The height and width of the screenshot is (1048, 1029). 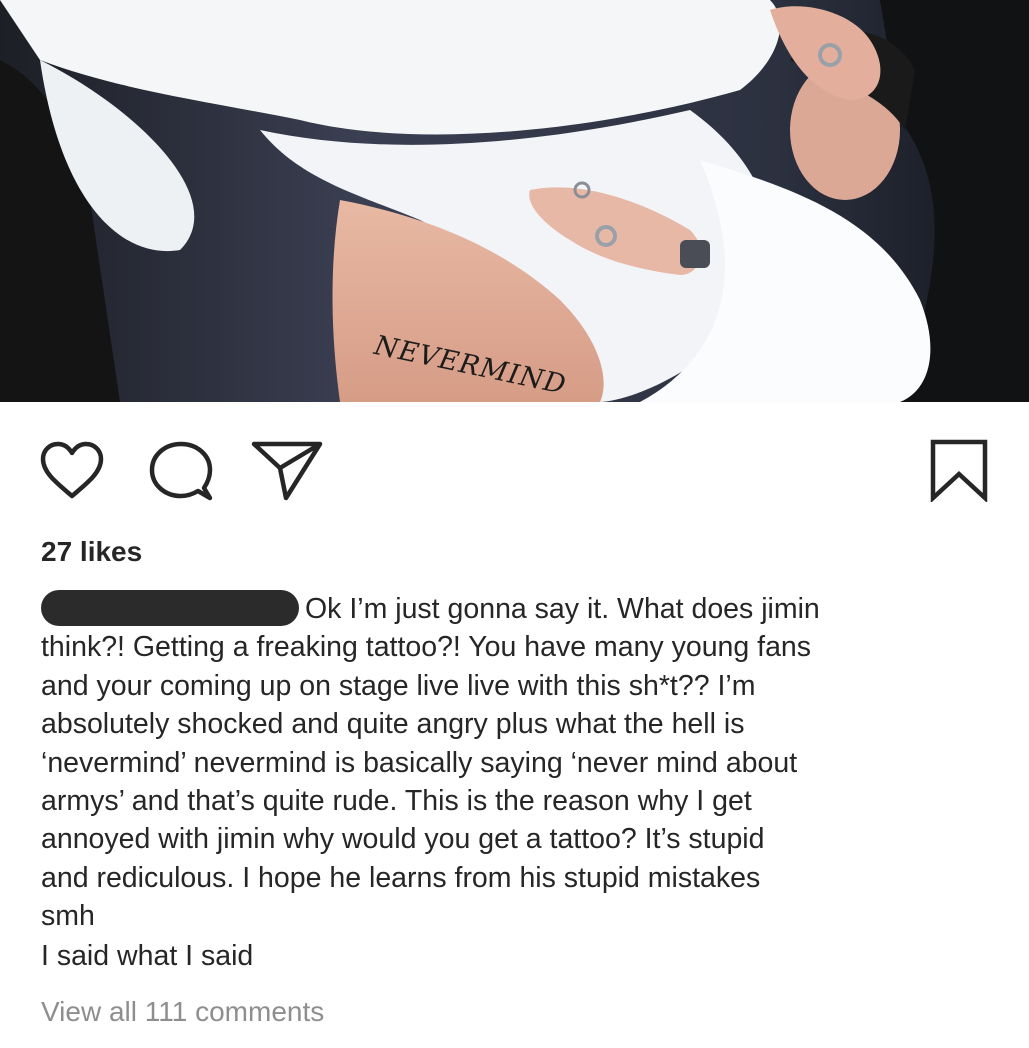 What do you see at coordinates (182, 1012) in the screenshot?
I see `view-comments-link: View all 111 comments` at bounding box center [182, 1012].